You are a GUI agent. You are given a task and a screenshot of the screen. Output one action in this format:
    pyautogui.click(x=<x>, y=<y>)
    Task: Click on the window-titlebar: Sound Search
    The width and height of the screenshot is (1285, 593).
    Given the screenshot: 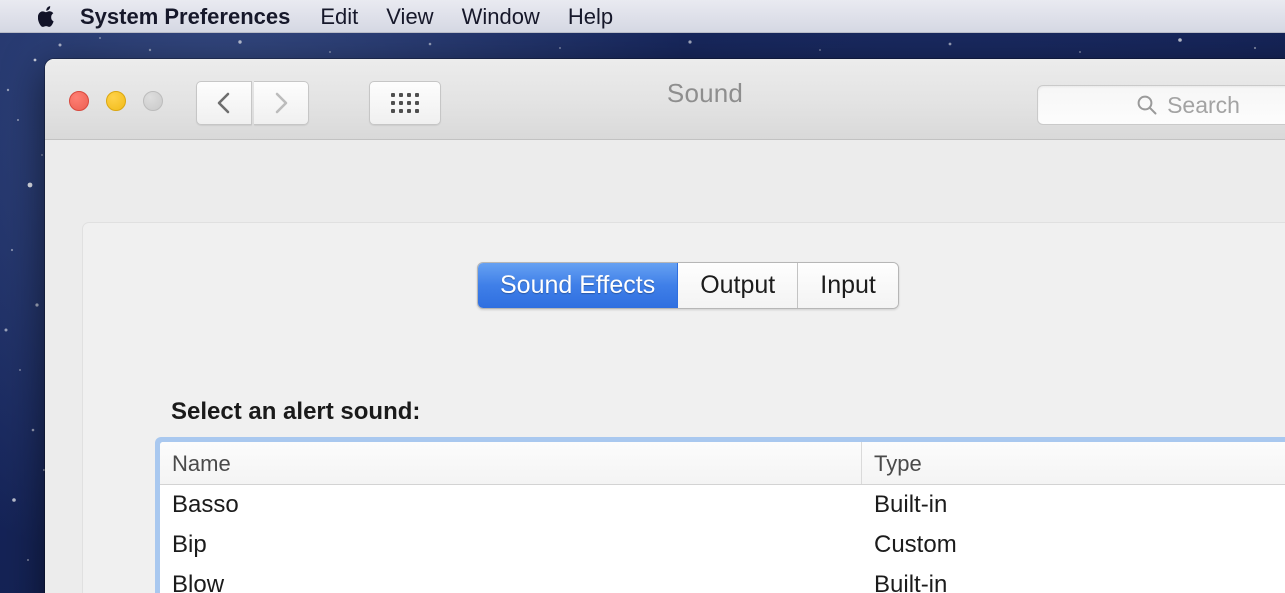 What is the action you would take?
    pyautogui.click(x=665, y=99)
    